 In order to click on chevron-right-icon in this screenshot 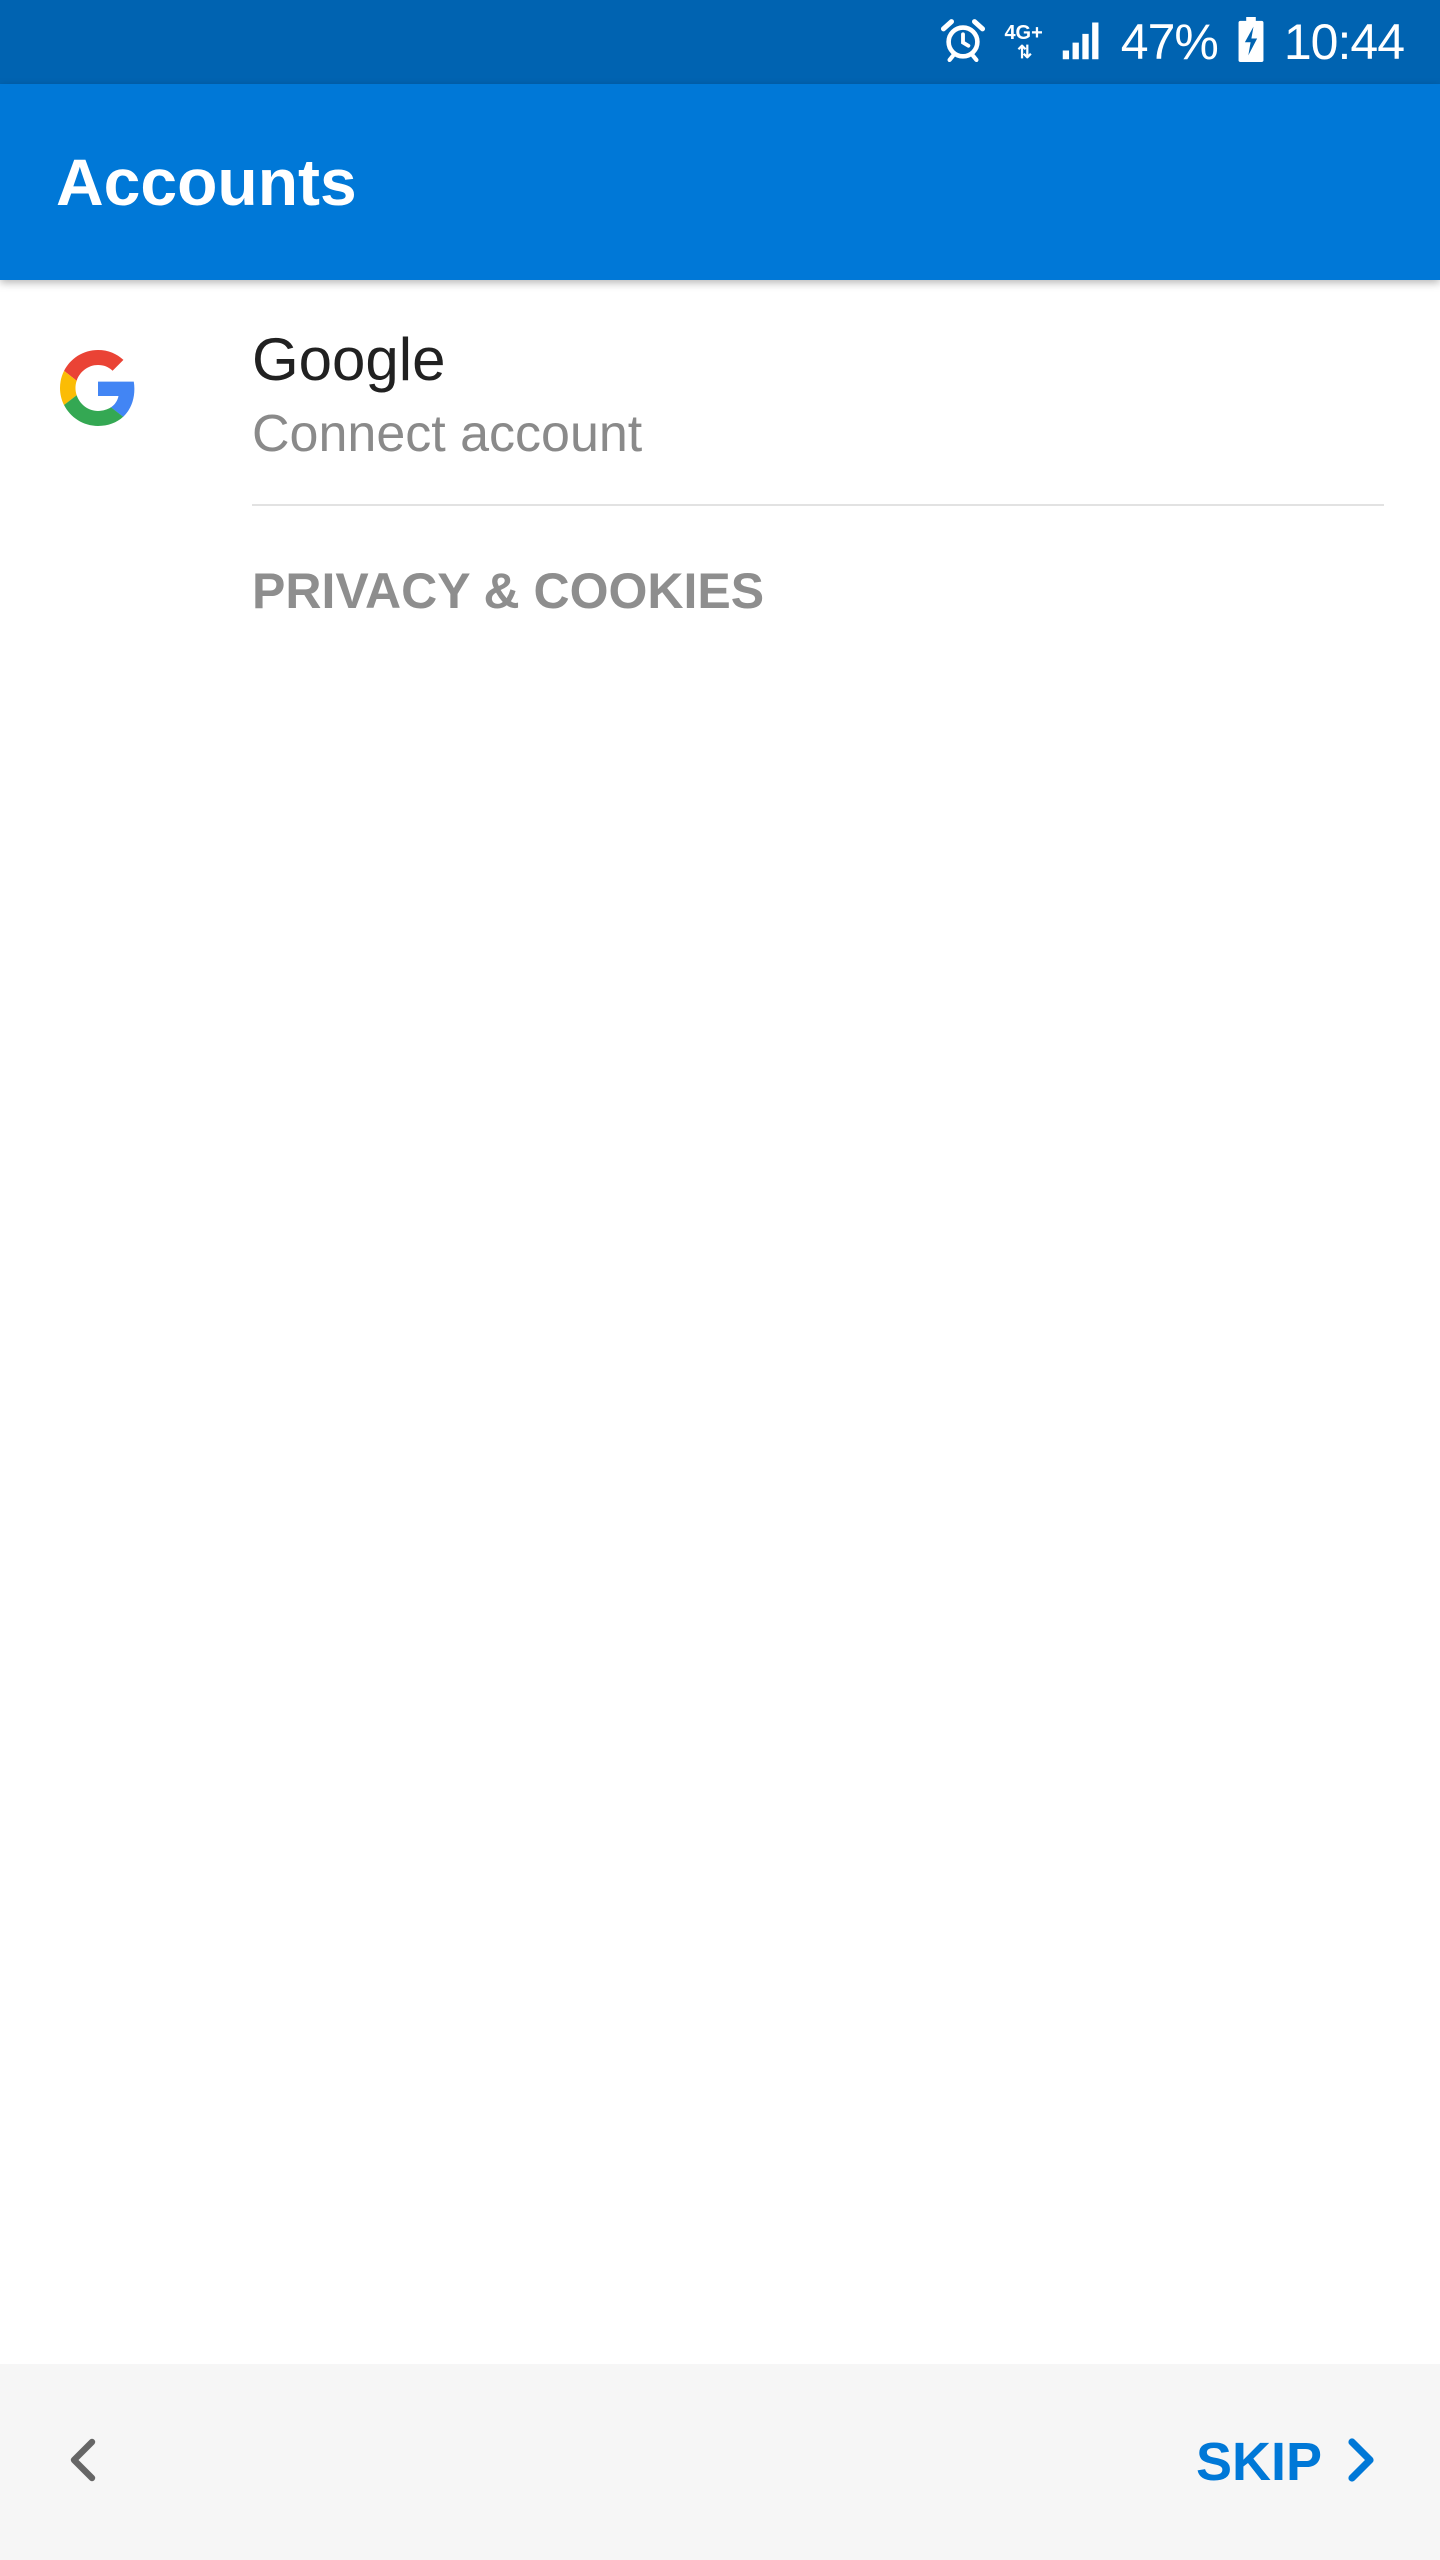, I will do `click(1362, 2462)`.